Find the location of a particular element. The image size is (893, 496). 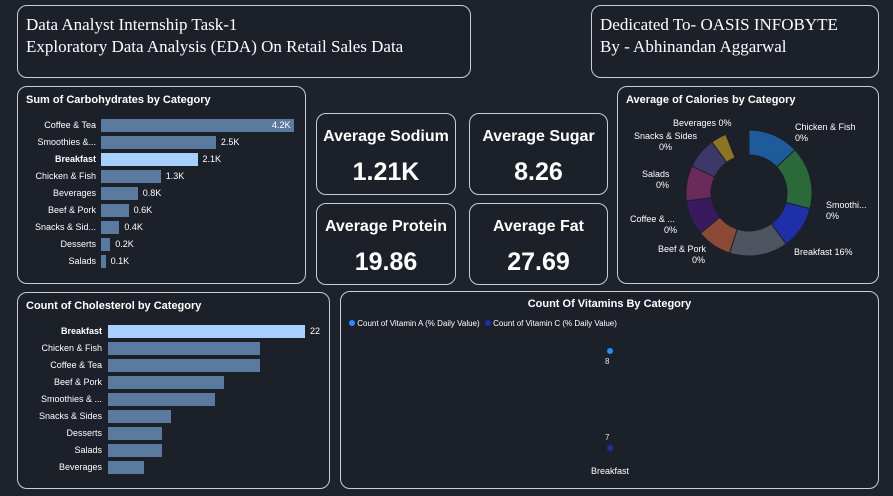

kpi-protein-label: Average Protein is located at coordinates (386, 226).